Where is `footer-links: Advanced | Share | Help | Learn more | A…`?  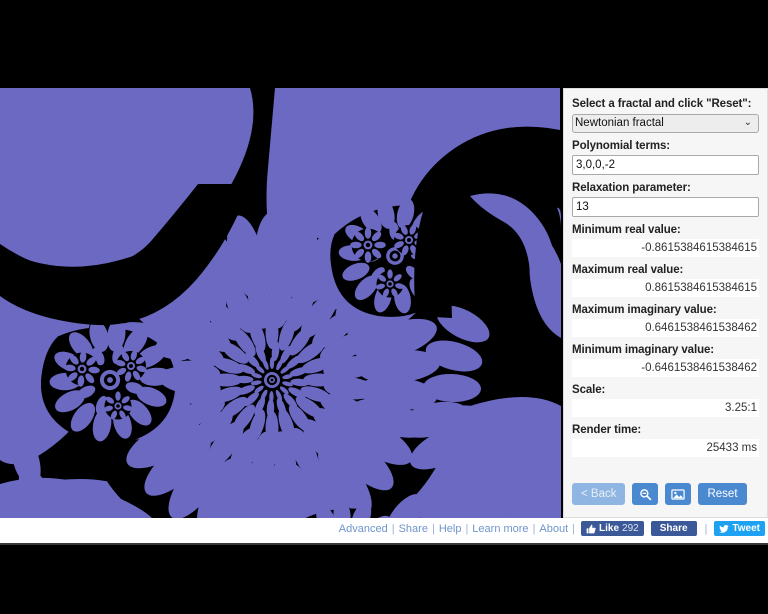 footer-links: Advanced | Share | Help | Learn more | A… is located at coordinates (456, 529).